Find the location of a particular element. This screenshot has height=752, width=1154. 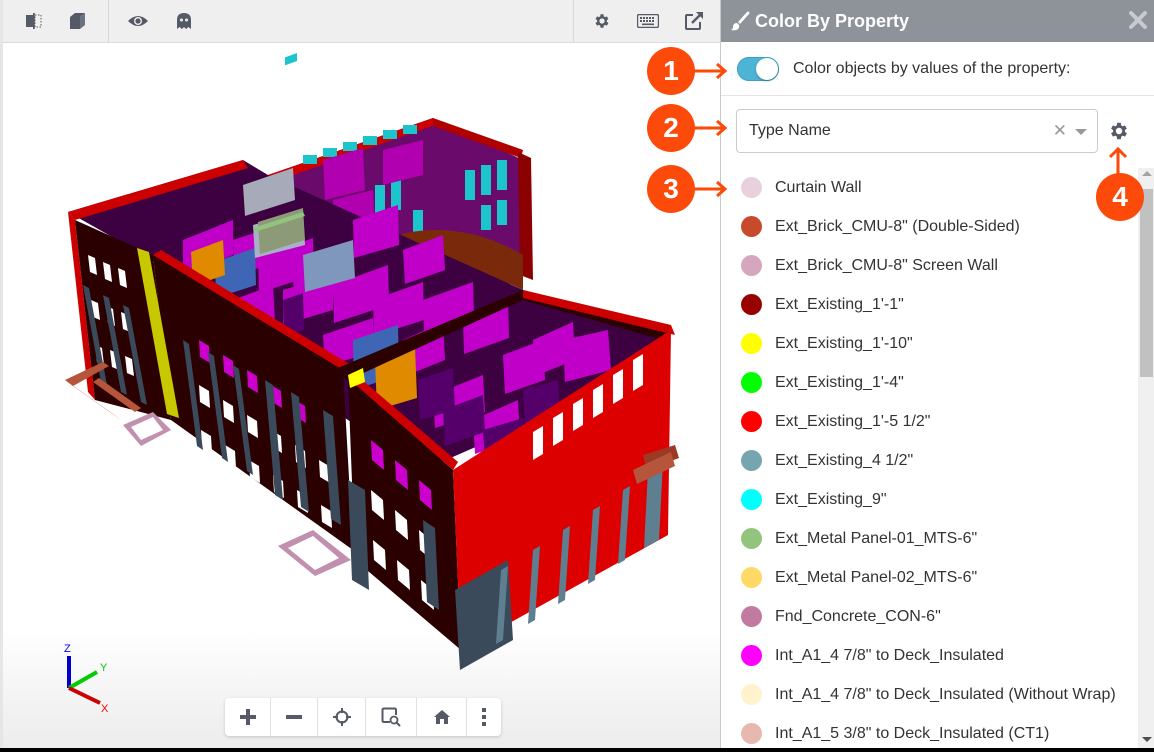

settings-button is located at coordinates (602, 21).